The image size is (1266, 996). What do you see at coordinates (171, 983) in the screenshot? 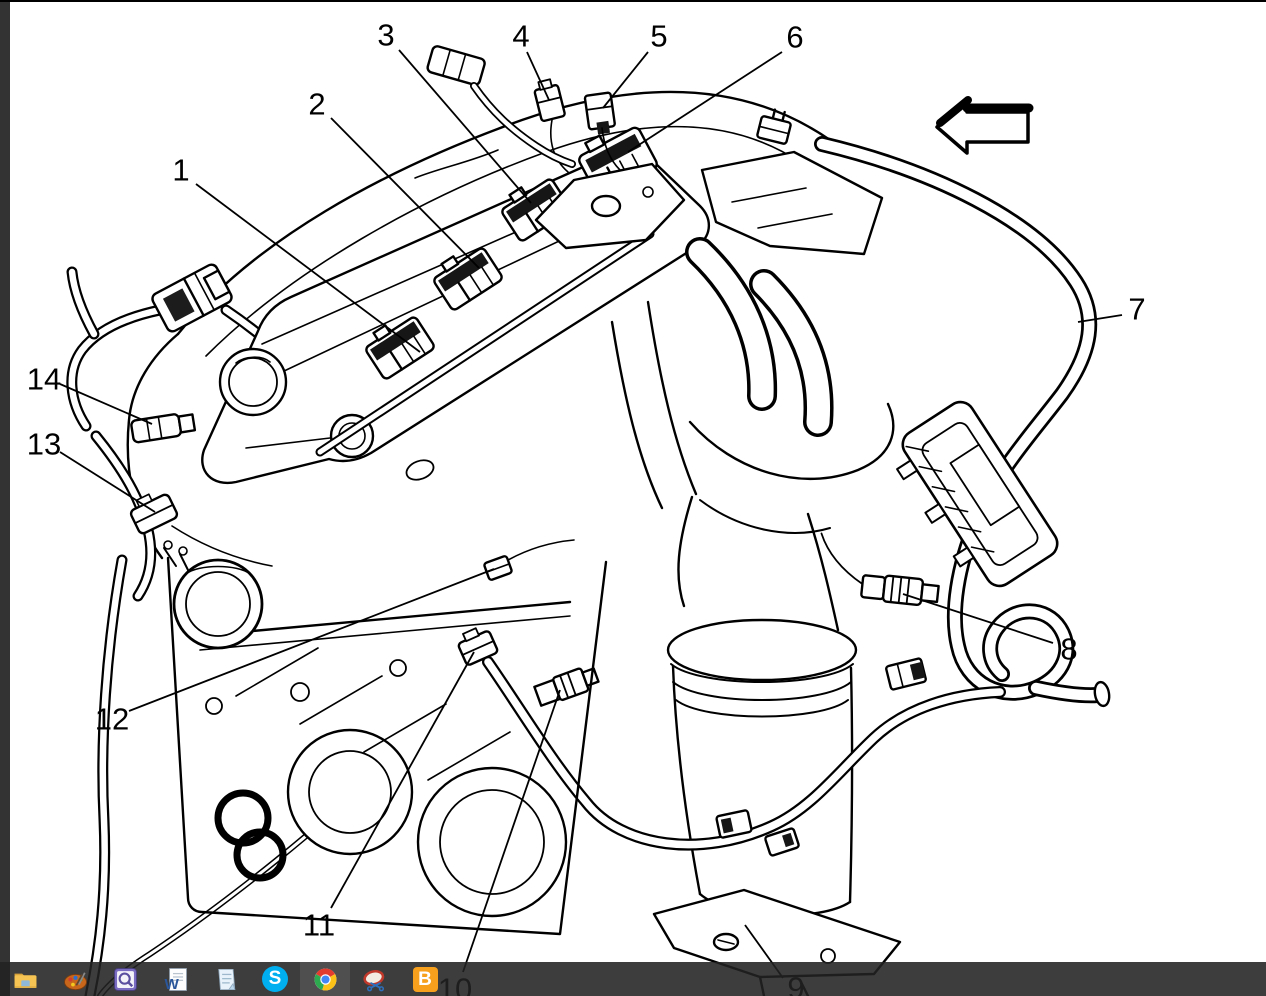
I see `svg-text: W` at bounding box center [171, 983].